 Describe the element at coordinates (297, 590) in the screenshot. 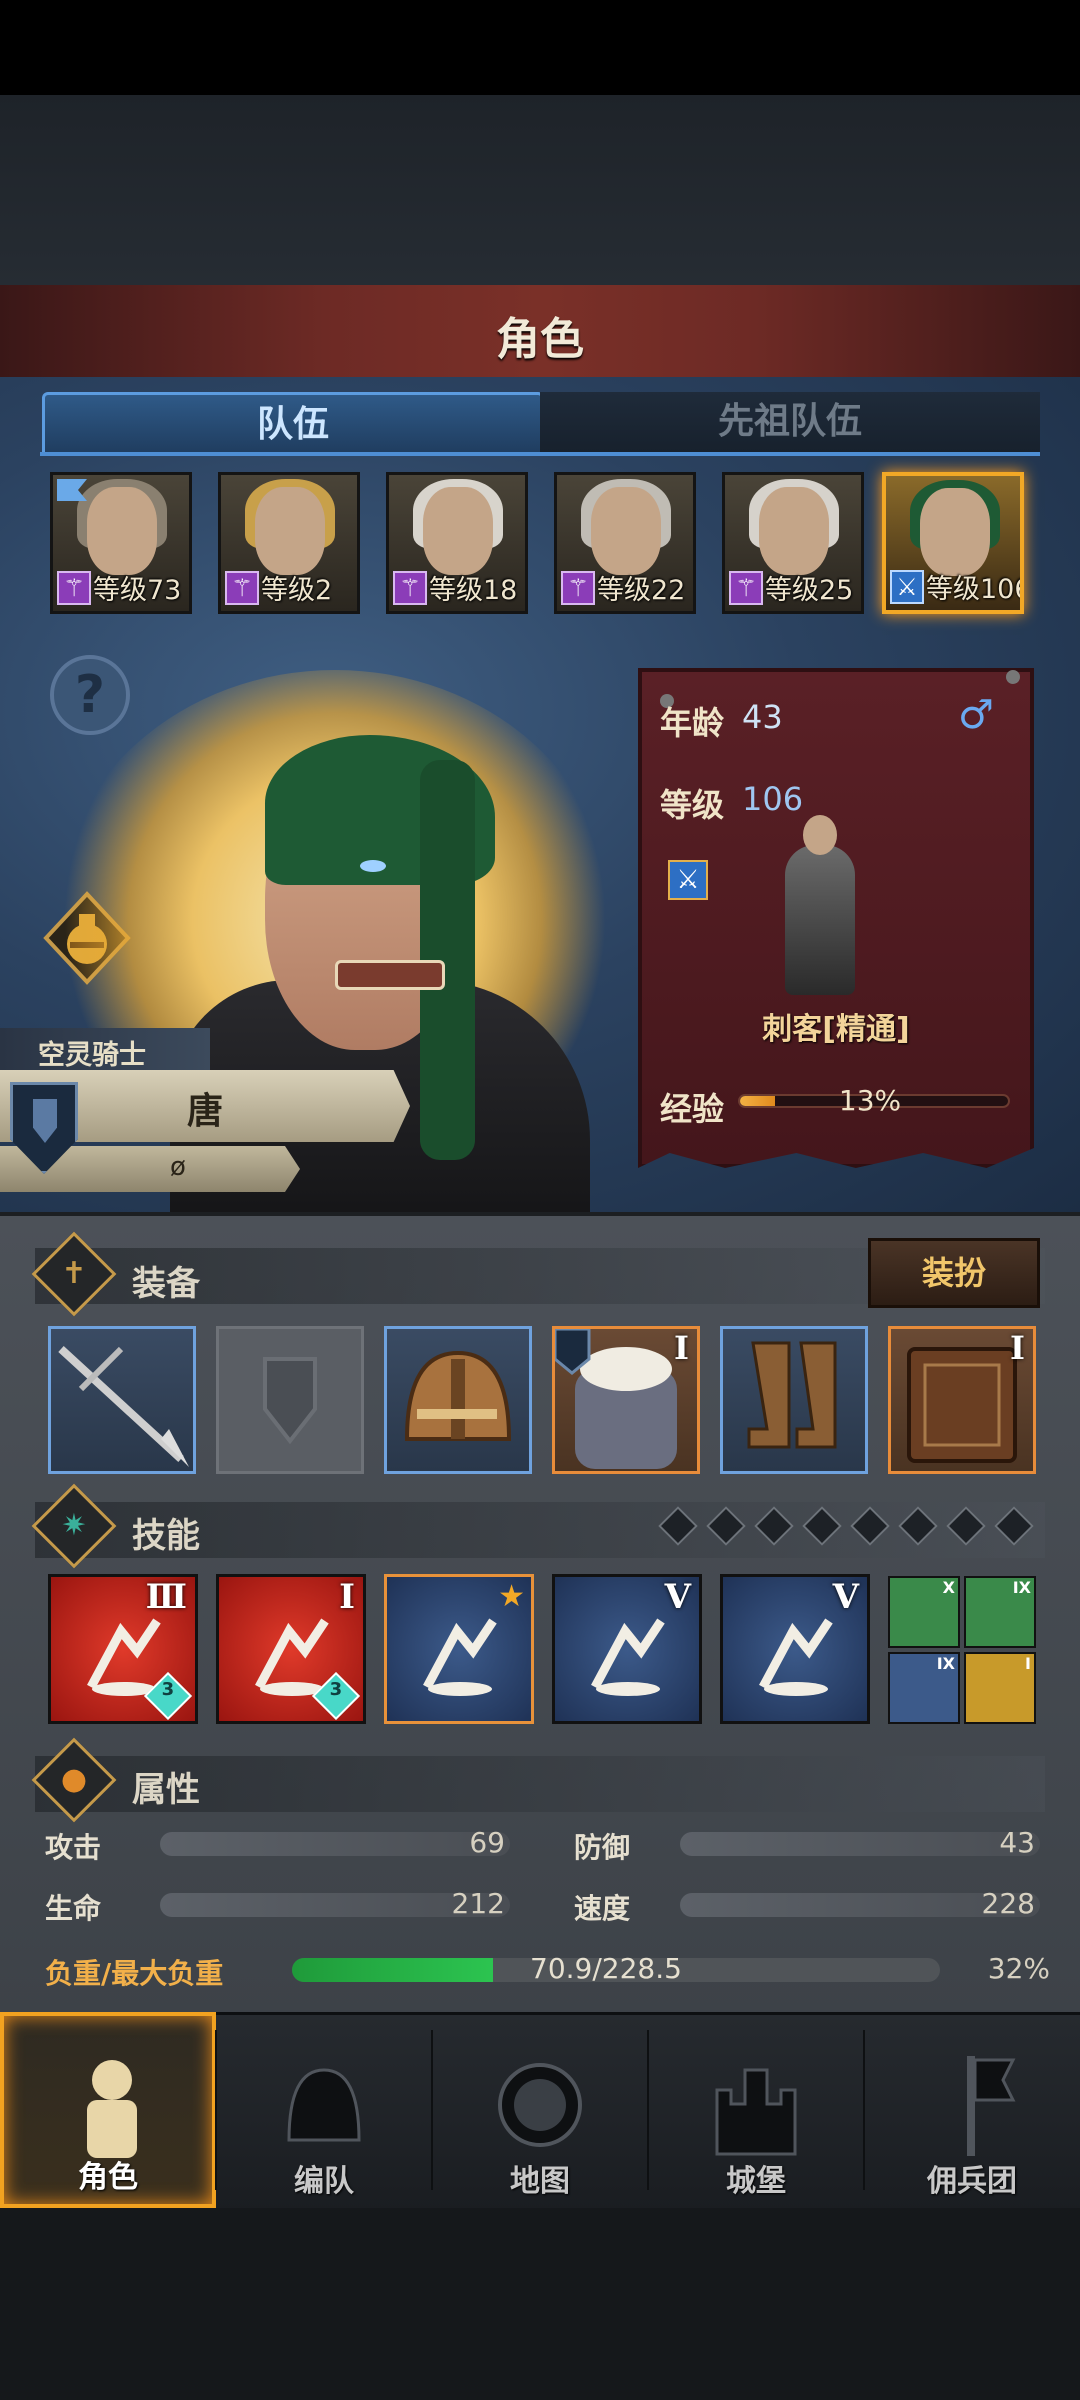

I see `portrait-level: 等级2` at that location.